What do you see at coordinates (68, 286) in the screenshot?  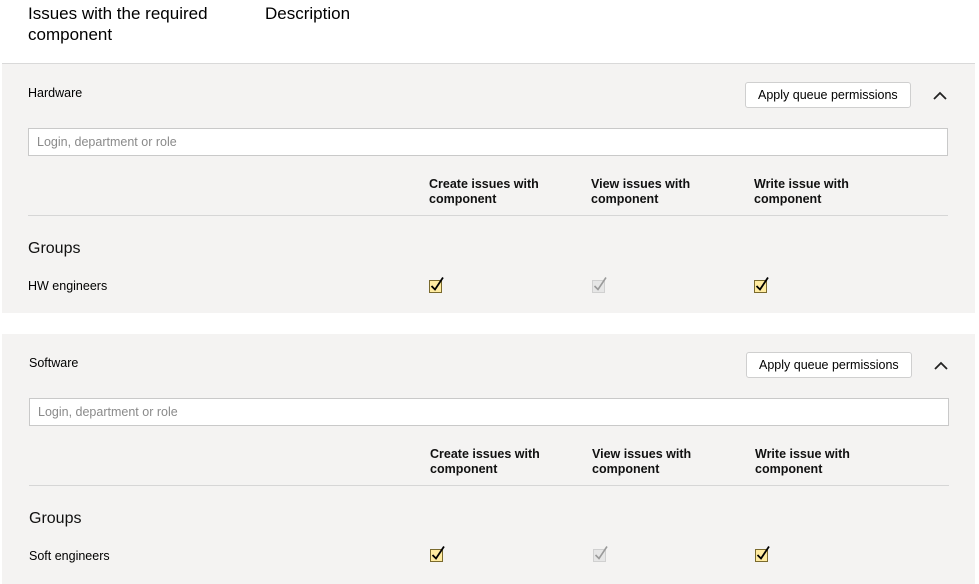 I see `group-name: HW engineers` at bounding box center [68, 286].